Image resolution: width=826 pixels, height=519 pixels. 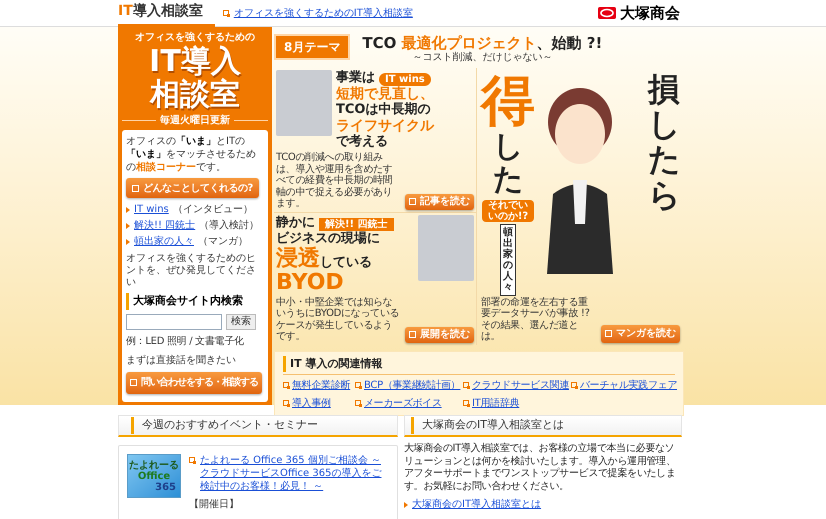 I want to click on headline-text: 静かに, so click(x=295, y=222).